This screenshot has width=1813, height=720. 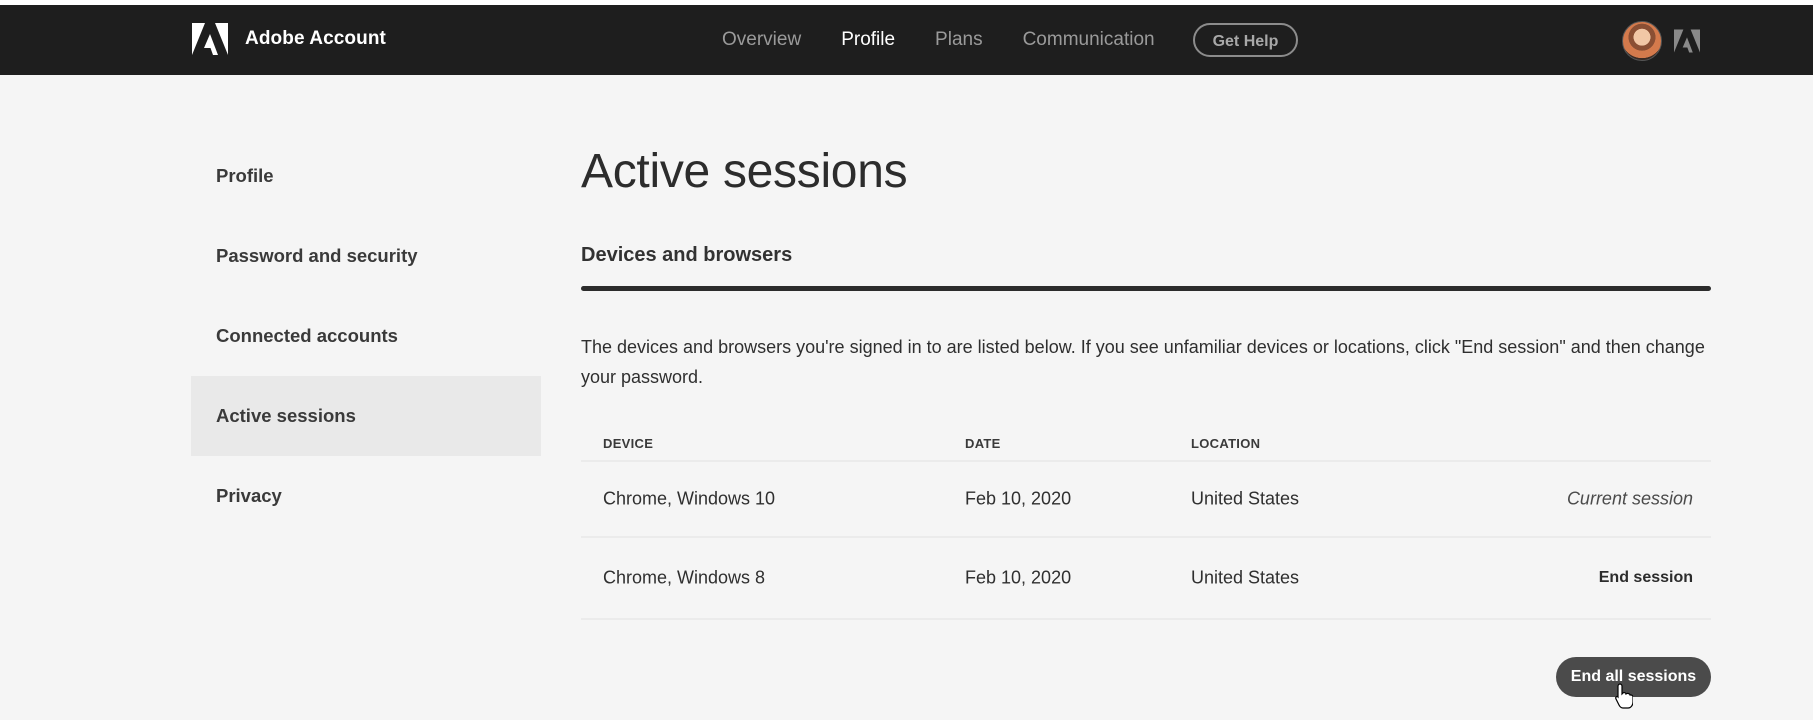 I want to click on page-title: Active sessions, so click(x=744, y=171).